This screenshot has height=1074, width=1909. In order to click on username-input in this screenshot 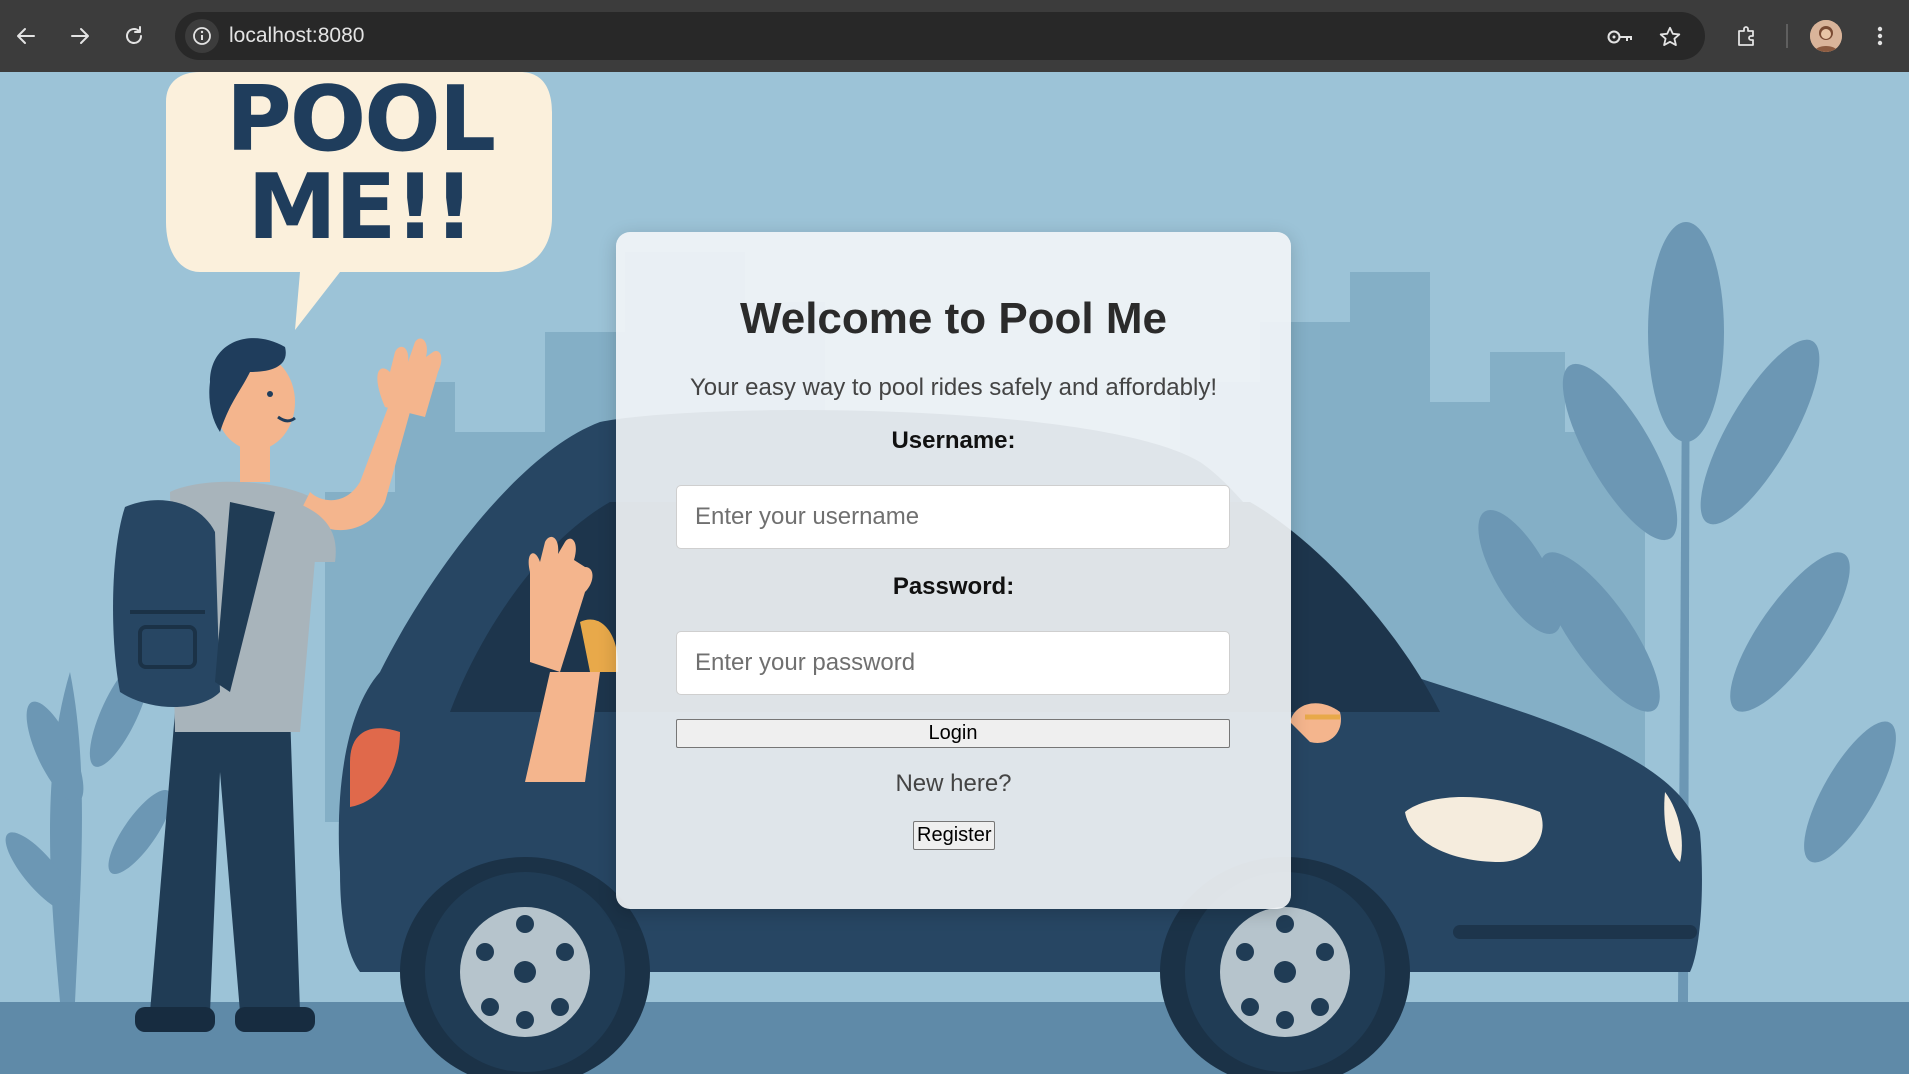, I will do `click(953, 517)`.